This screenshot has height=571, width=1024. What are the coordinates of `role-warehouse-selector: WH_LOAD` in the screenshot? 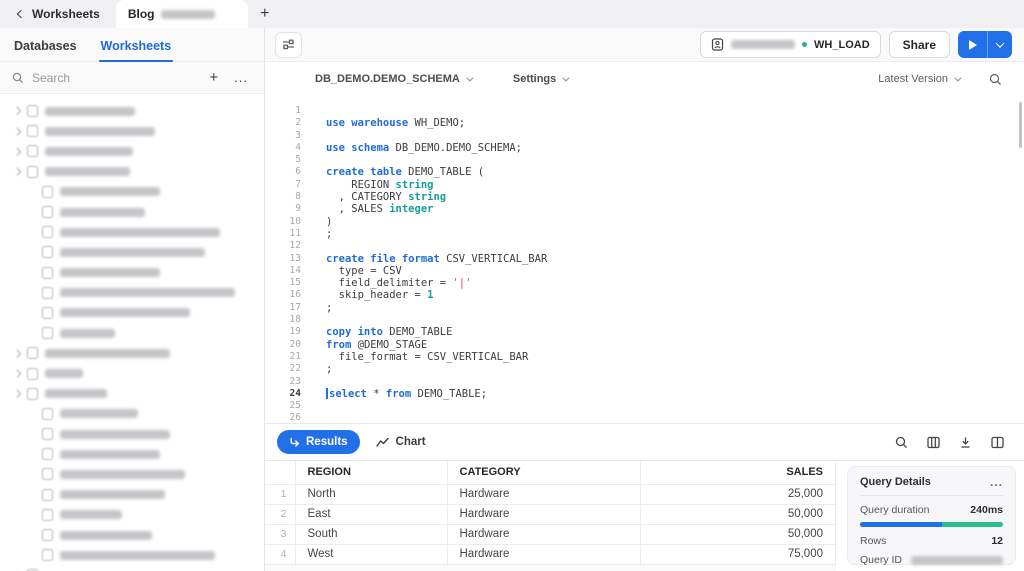 It's located at (790, 44).